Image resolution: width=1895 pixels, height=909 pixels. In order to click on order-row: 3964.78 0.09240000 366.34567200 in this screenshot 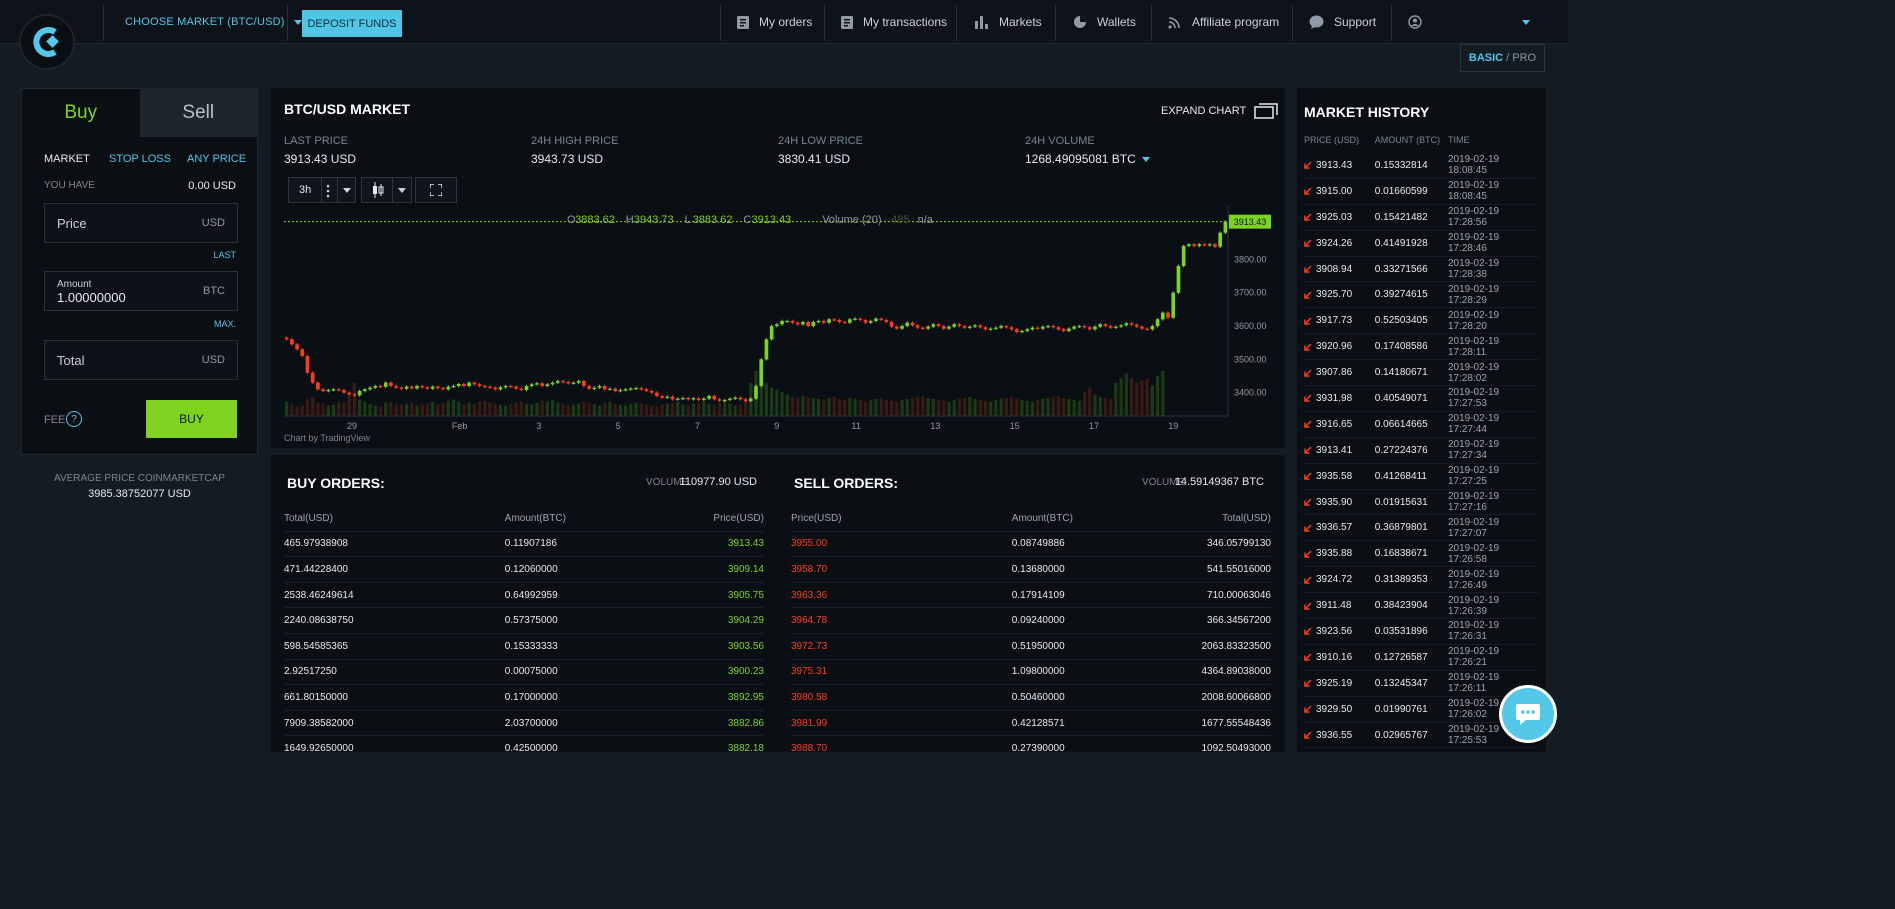, I will do `click(1031, 621)`.